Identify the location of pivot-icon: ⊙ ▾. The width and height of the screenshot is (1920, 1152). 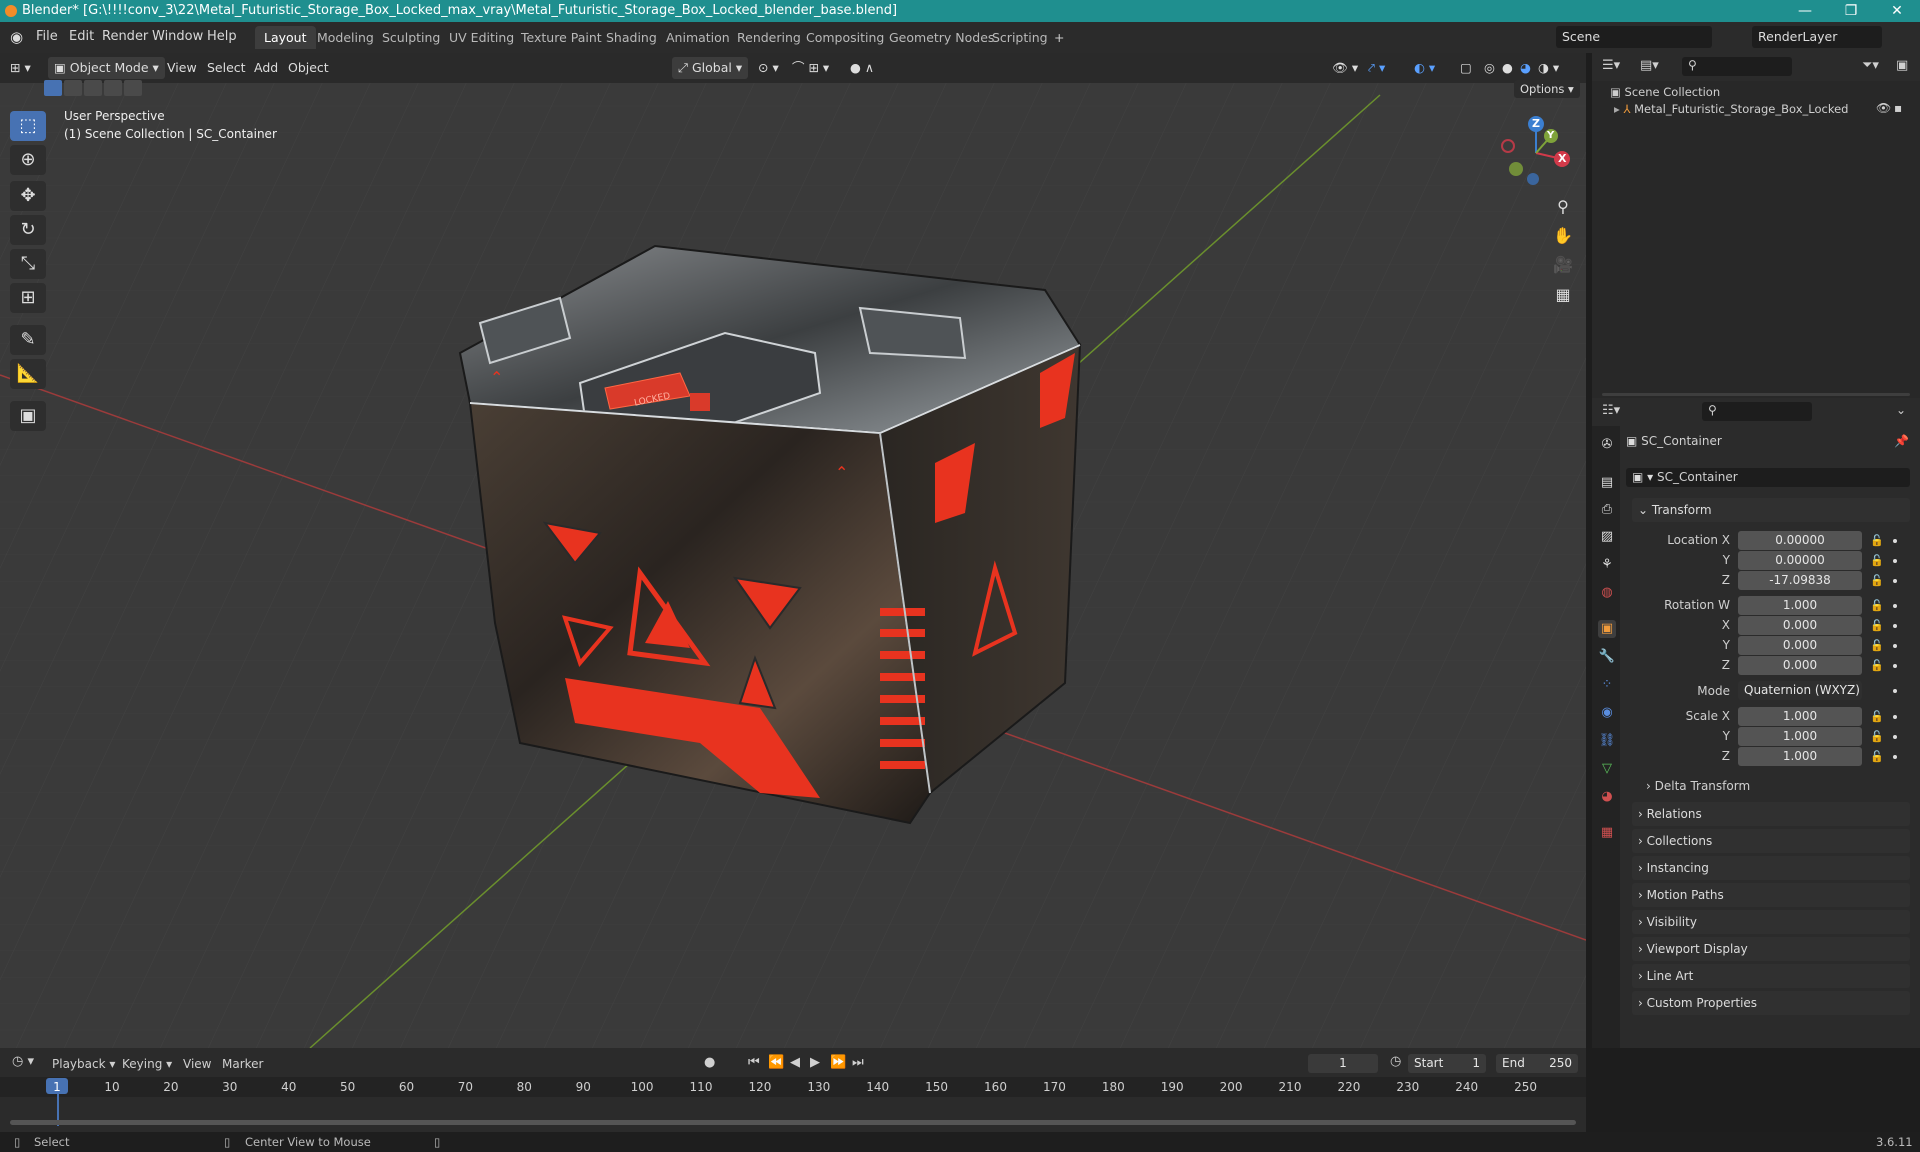
(768, 68).